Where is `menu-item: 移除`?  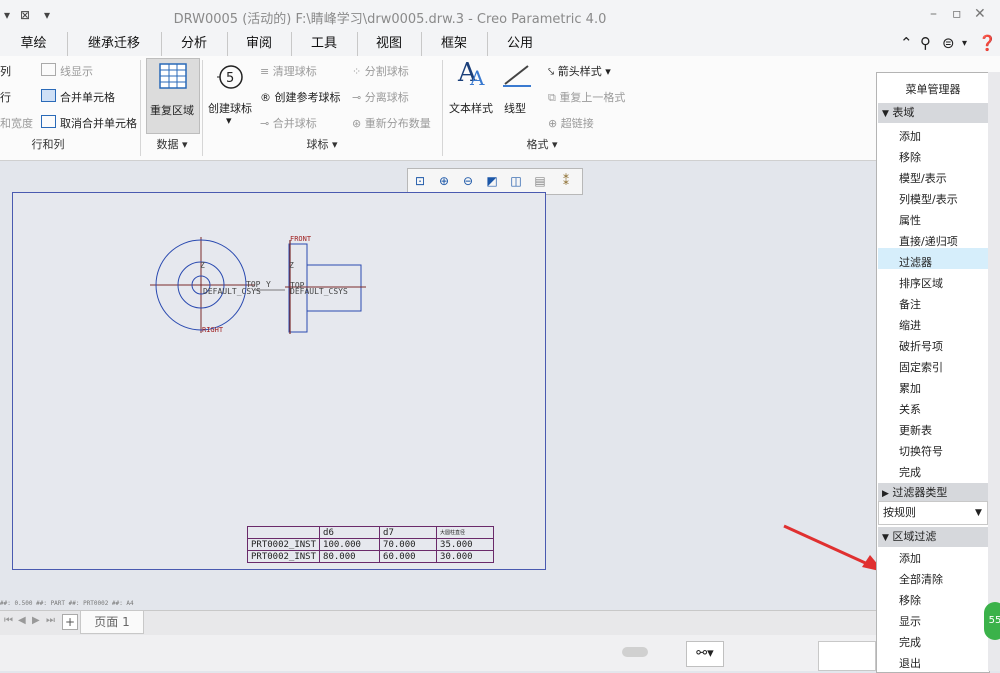
menu-item: 移除 is located at coordinates (910, 157).